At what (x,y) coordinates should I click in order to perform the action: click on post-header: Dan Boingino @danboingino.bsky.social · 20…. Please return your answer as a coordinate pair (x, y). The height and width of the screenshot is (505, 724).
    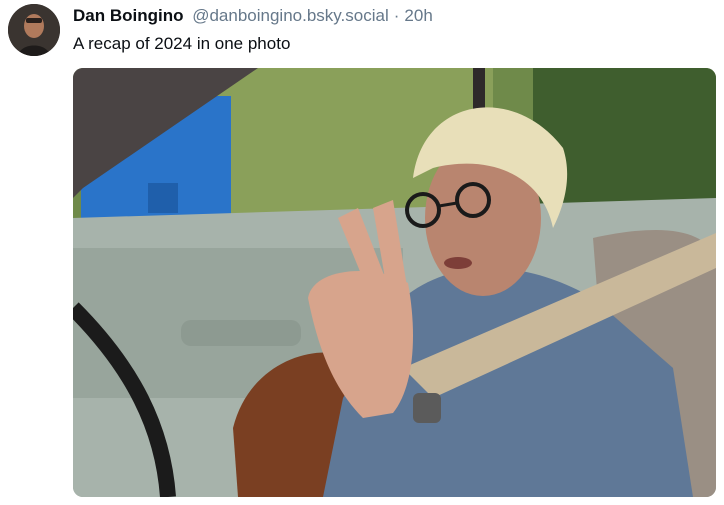
    Looking at the image, I should click on (393, 17).